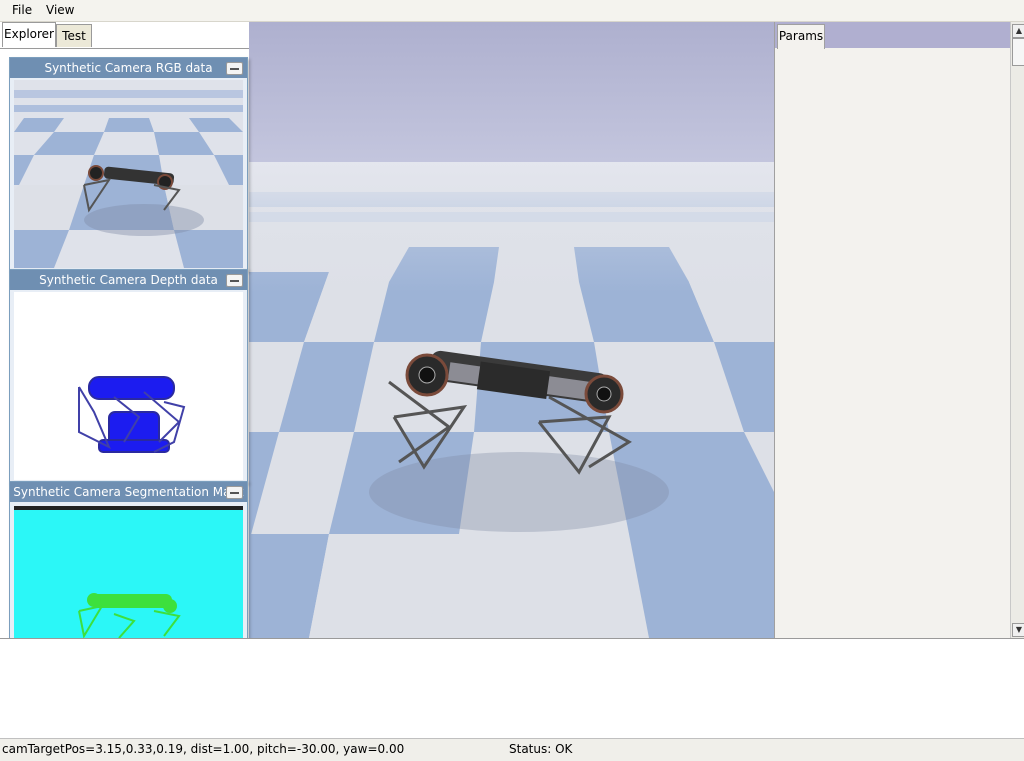 The width and height of the screenshot is (1024, 761). I want to click on segmentation-camera-title-bar: Synthetic Camera Segmentation Mask, so click(128, 492).